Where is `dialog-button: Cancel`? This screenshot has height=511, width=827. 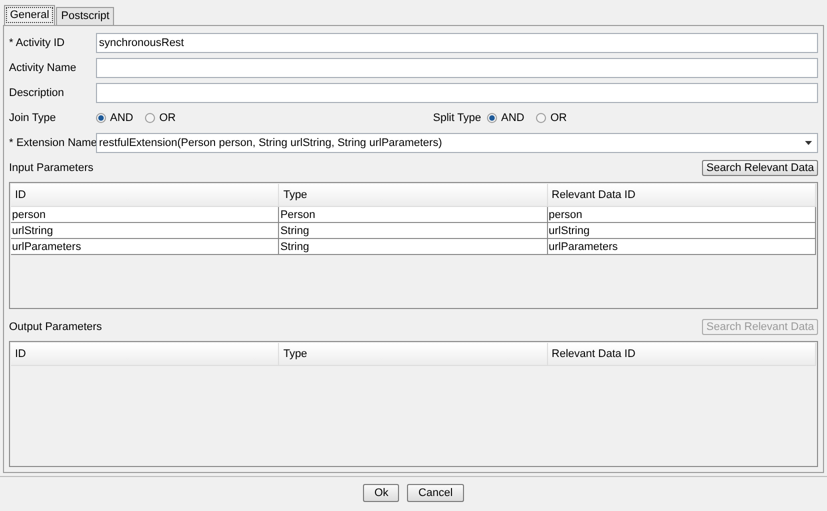 dialog-button: Cancel is located at coordinates (435, 493).